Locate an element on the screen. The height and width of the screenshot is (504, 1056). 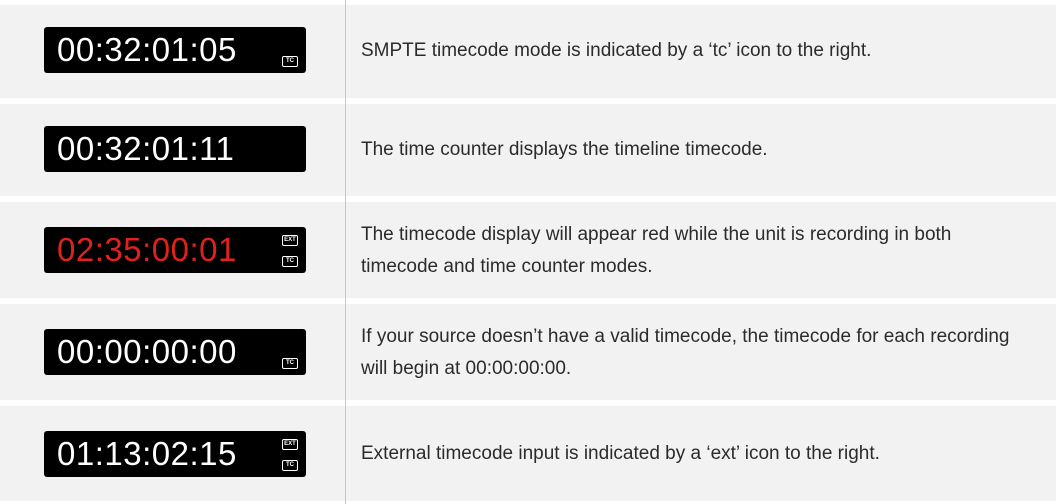
timecode-value: 00:32:01:05 is located at coordinates (147, 49).